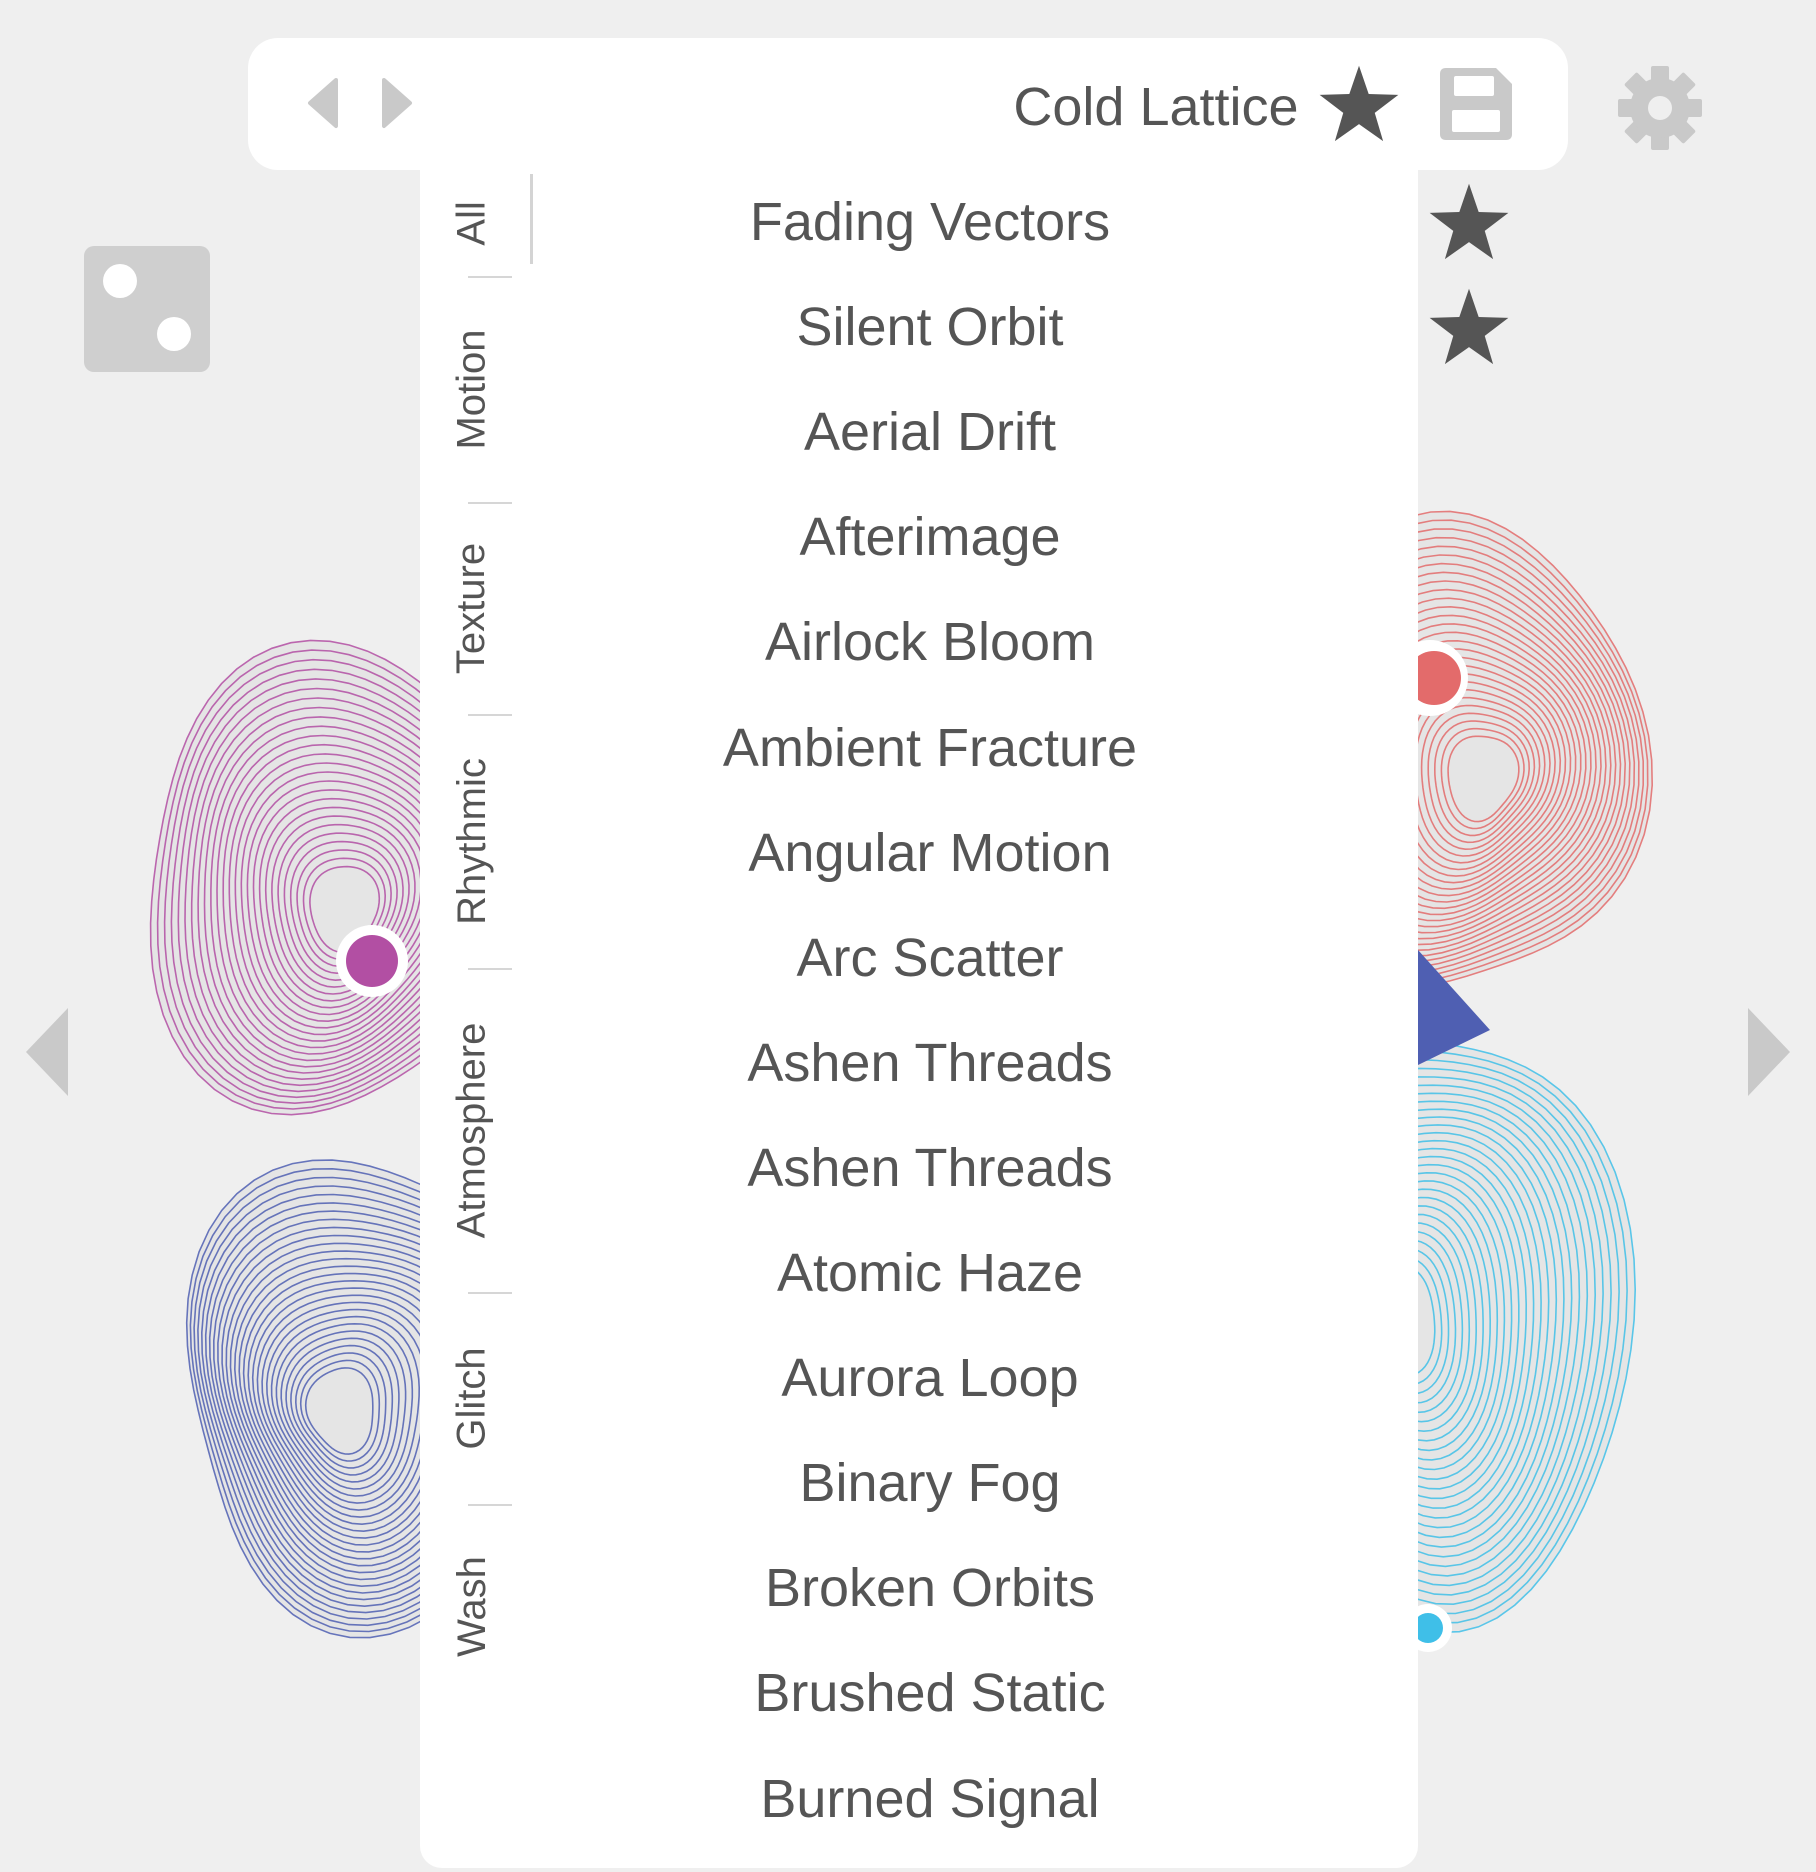 The height and width of the screenshot is (1872, 1816). I want to click on preset-label: Ambient Fracture, so click(930, 747).